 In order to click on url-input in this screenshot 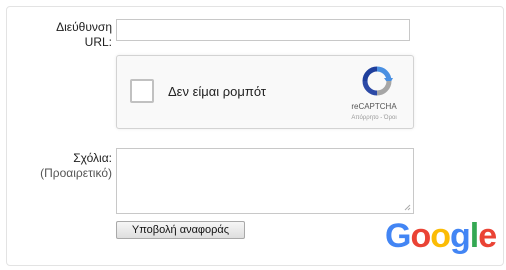, I will do `click(263, 30)`.